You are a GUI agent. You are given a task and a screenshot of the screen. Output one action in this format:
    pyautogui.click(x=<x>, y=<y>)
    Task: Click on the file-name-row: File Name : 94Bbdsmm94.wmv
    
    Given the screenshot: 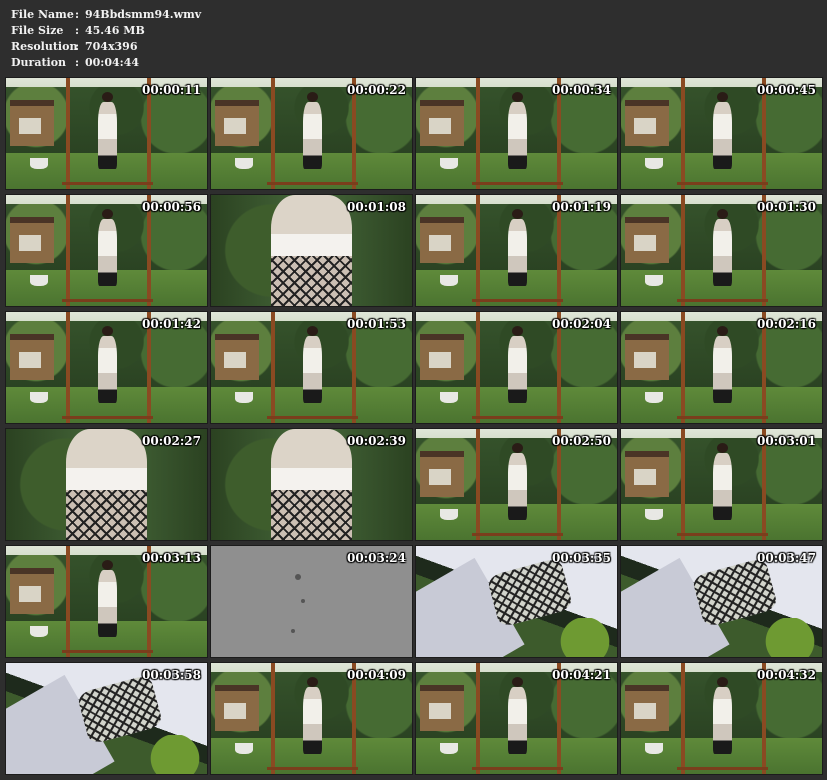 What is the action you would take?
    pyautogui.click(x=106, y=15)
    